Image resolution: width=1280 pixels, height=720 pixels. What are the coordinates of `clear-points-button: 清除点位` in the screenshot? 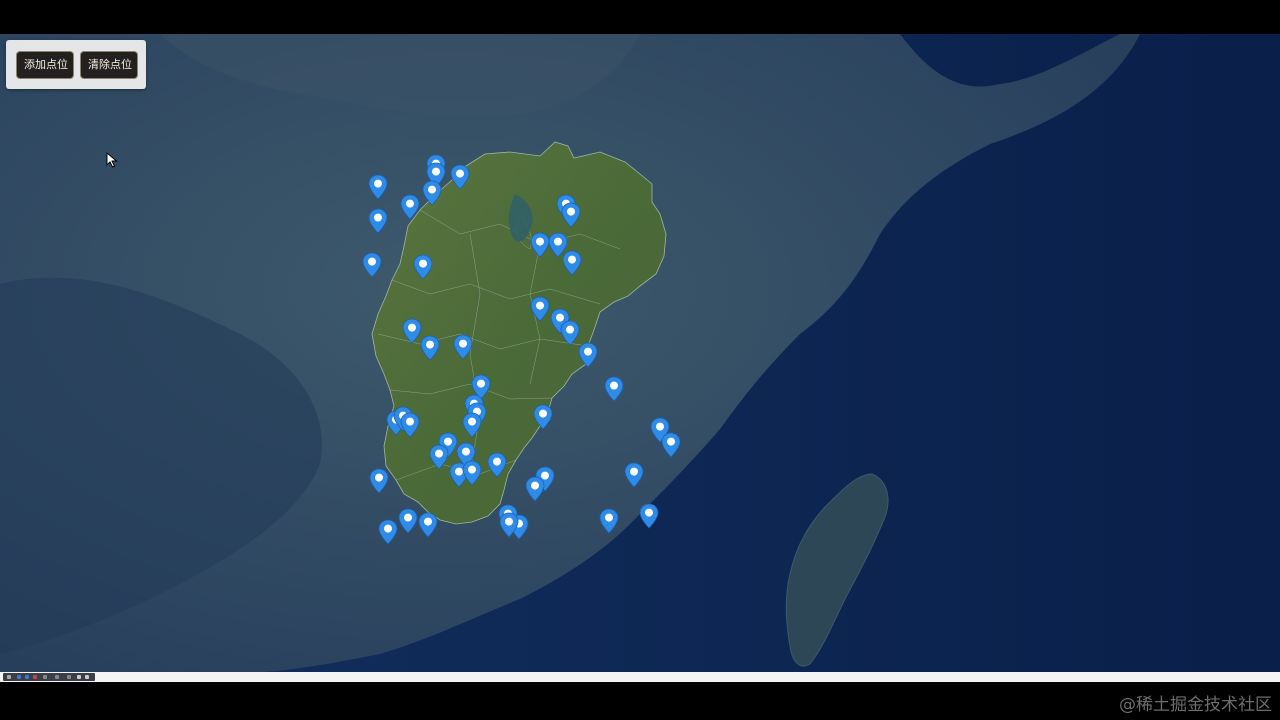 It's located at (109, 65).